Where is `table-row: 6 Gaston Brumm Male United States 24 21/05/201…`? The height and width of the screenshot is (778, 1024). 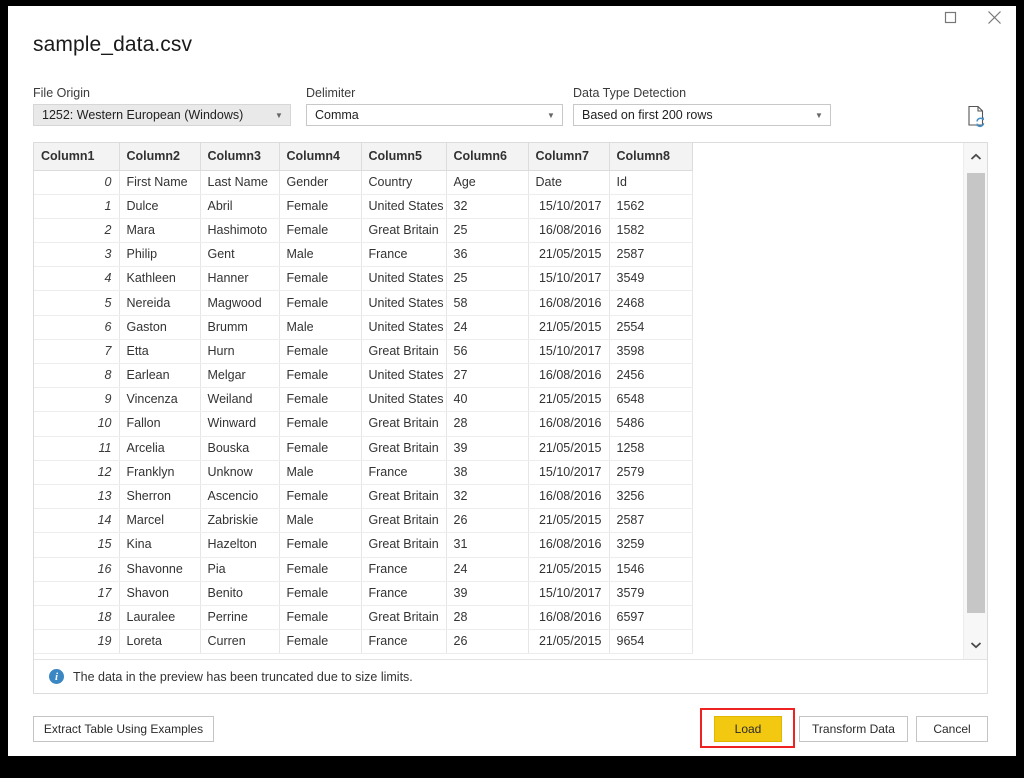
table-row: 6 Gaston Brumm Male United States 24 21/05/201… is located at coordinates (363, 327).